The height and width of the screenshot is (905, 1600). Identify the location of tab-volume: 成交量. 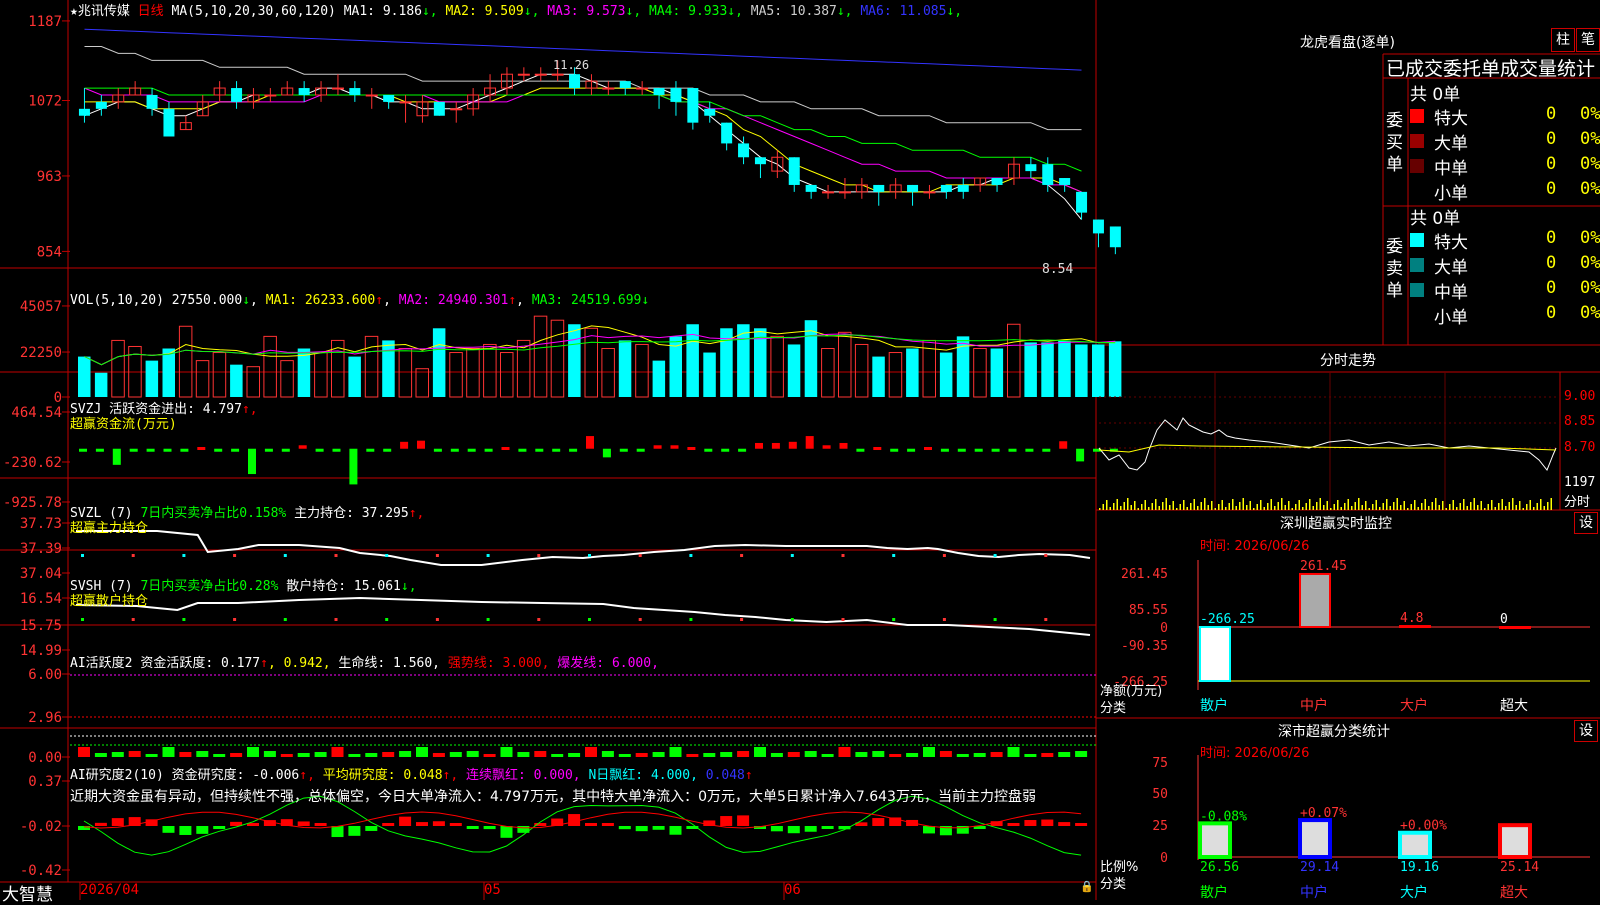
(1528, 69).